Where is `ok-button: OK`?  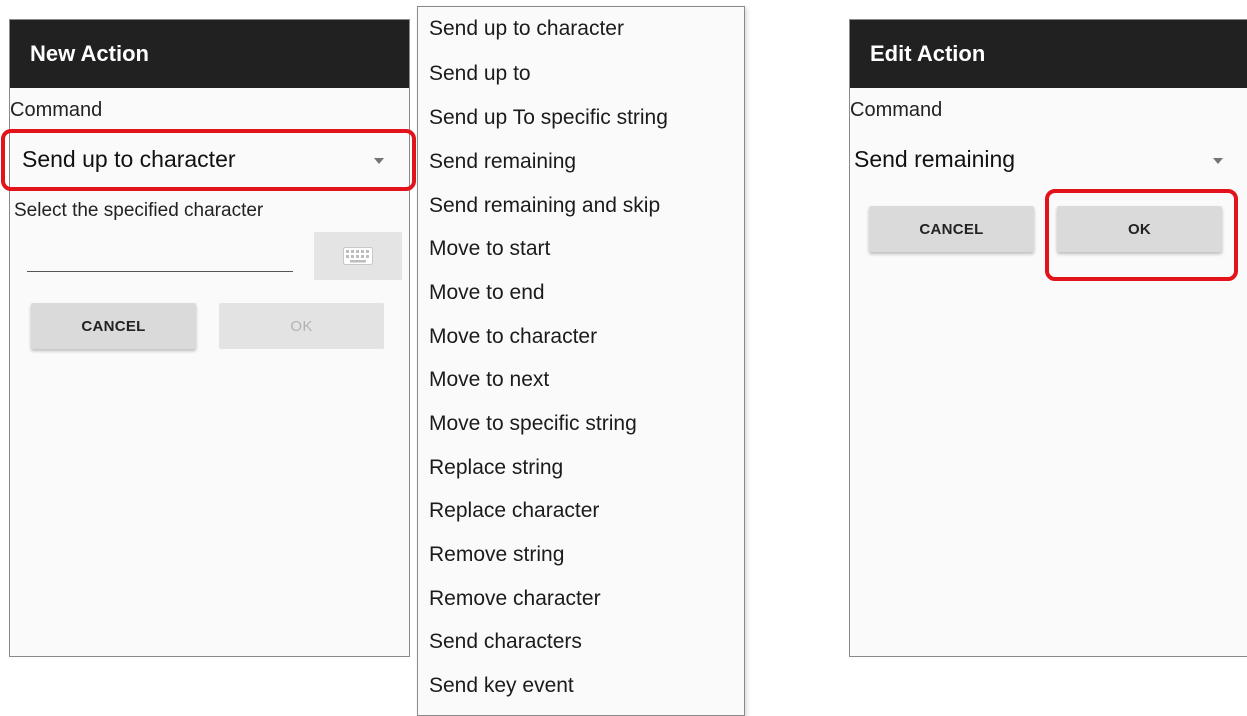 ok-button: OK is located at coordinates (301, 326).